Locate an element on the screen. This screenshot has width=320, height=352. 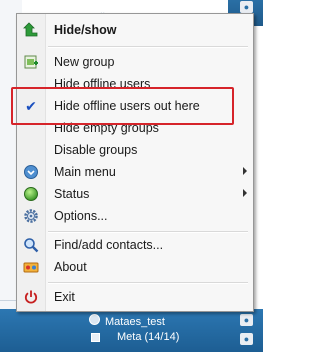
menu-item-label: Exit is located at coordinates (64, 297).